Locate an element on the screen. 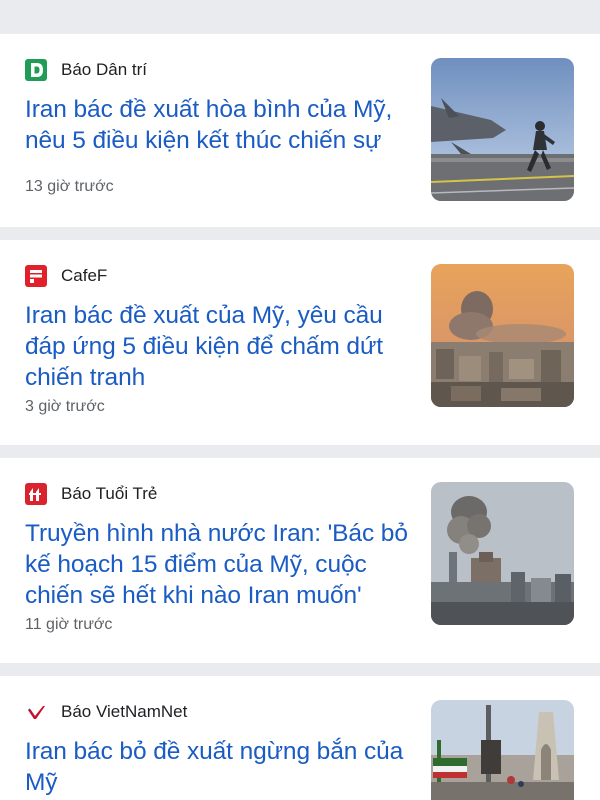  news-source: Báo Tuổi Trẻ is located at coordinates (91, 494).